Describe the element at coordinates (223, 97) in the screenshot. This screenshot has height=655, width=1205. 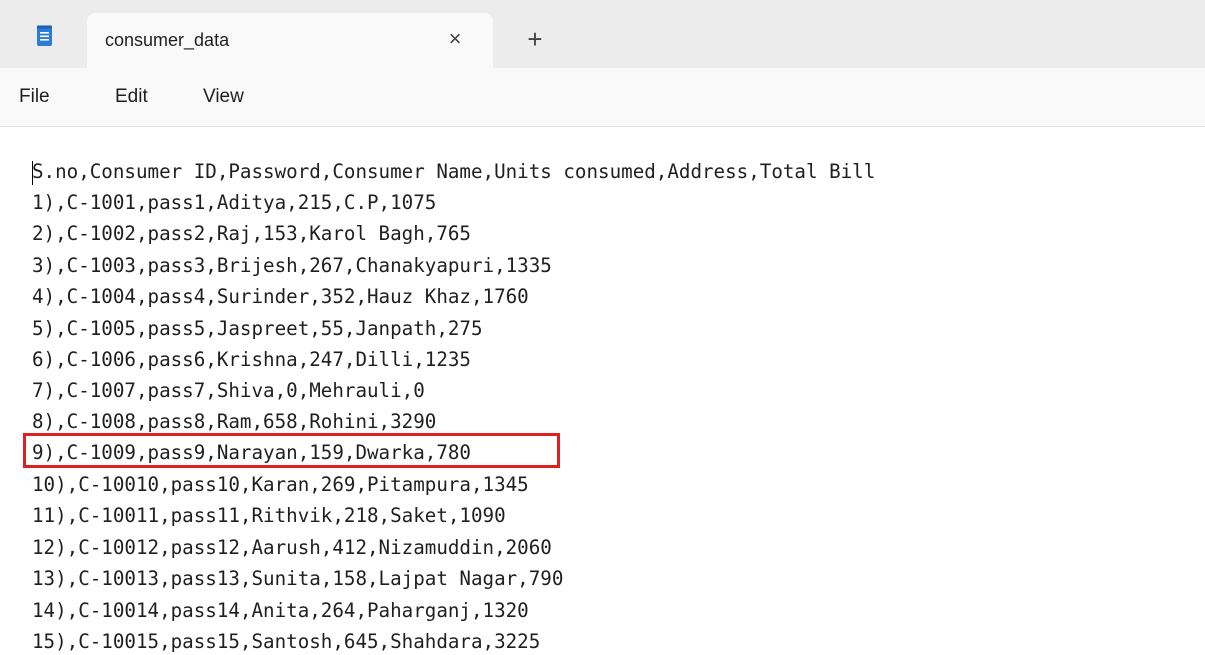
I see `menu-view: View` at that location.